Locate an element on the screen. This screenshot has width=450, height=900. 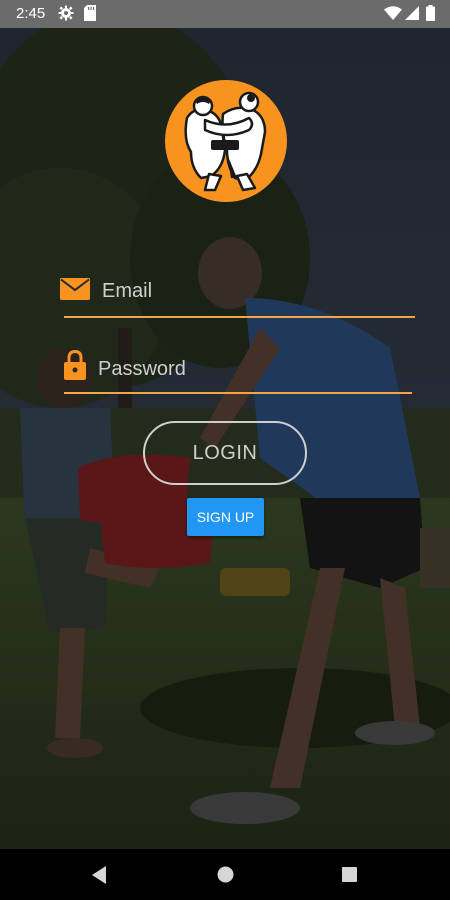
fighters-logo-icon is located at coordinates (225, 141).